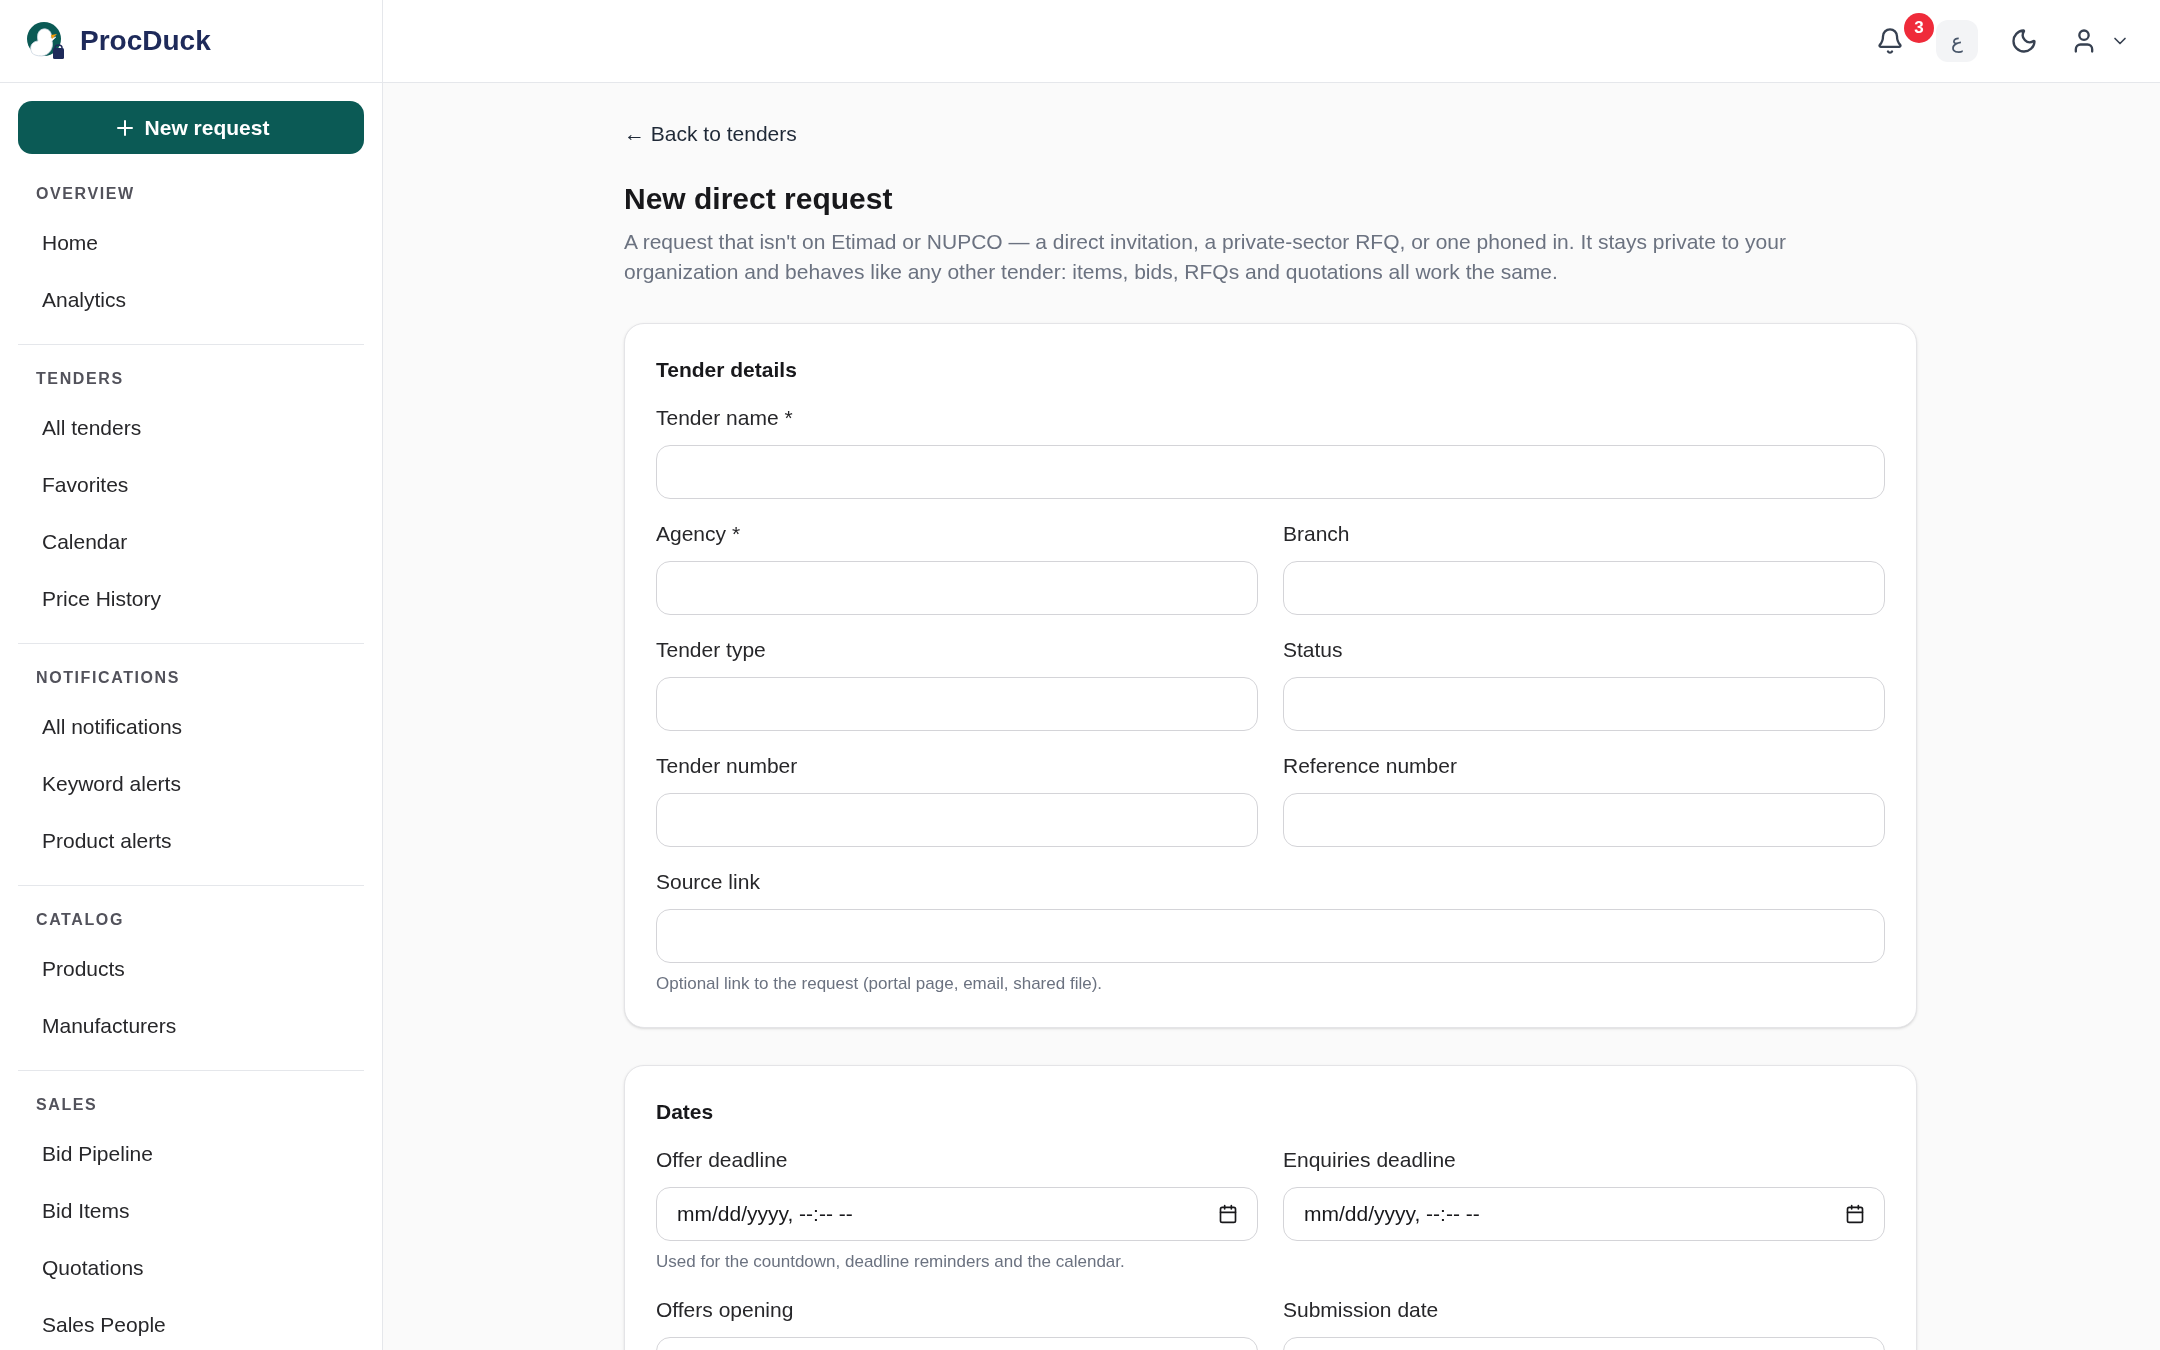 This screenshot has width=2160, height=1350. I want to click on section-heading: CATALOG, so click(80, 920).